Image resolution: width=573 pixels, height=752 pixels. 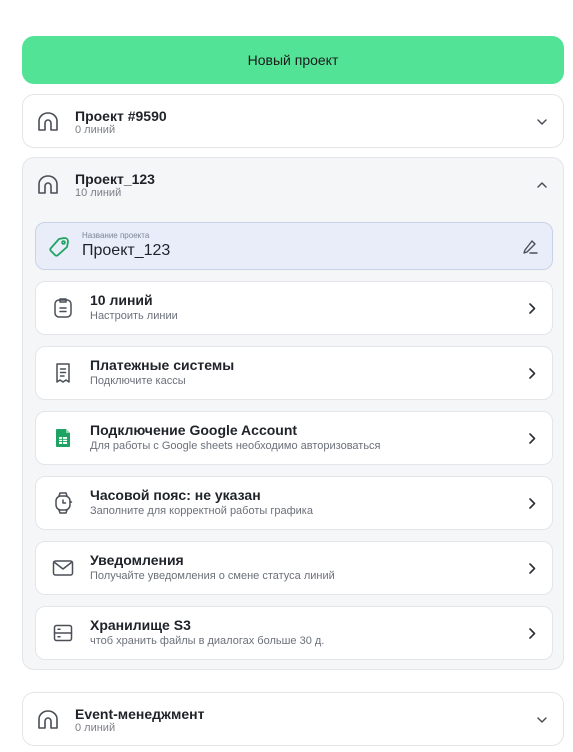 What do you see at coordinates (63, 373) in the screenshot?
I see `receipt-icon` at bounding box center [63, 373].